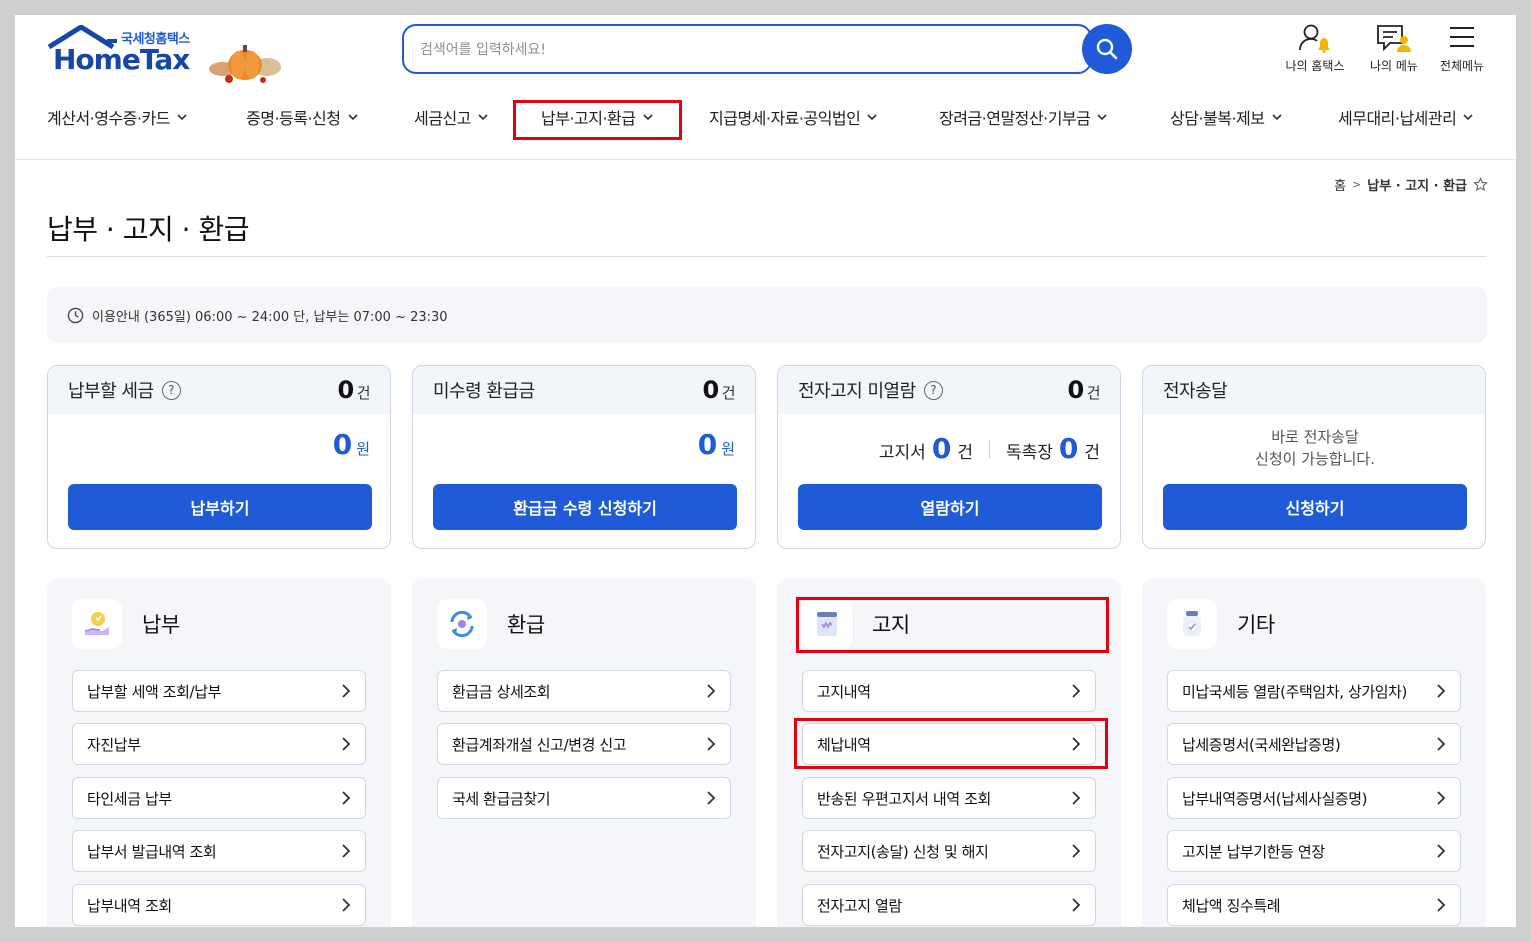 This screenshot has height=942, width=1531. I want to click on top-utility-menu: 나의 홈택스 나의 메뉴 전체메뉴, so click(1390, 53).